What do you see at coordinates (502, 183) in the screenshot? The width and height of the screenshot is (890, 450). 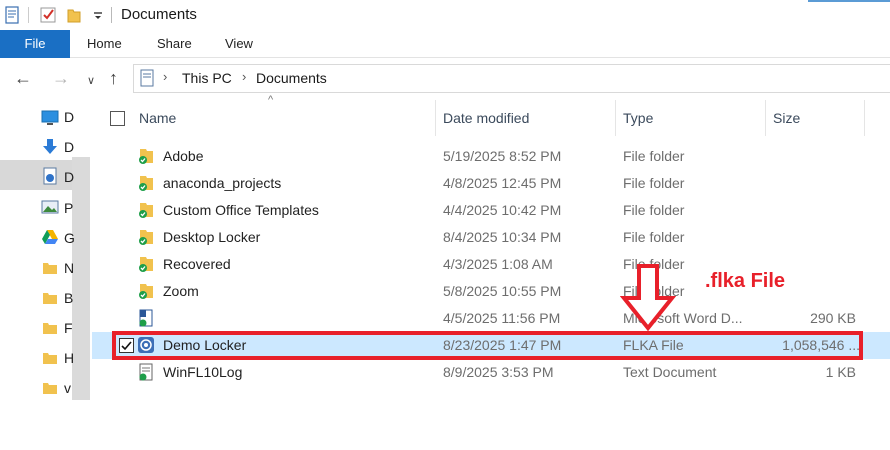 I see `file-date: 4/8/2025 12:45 PM` at bounding box center [502, 183].